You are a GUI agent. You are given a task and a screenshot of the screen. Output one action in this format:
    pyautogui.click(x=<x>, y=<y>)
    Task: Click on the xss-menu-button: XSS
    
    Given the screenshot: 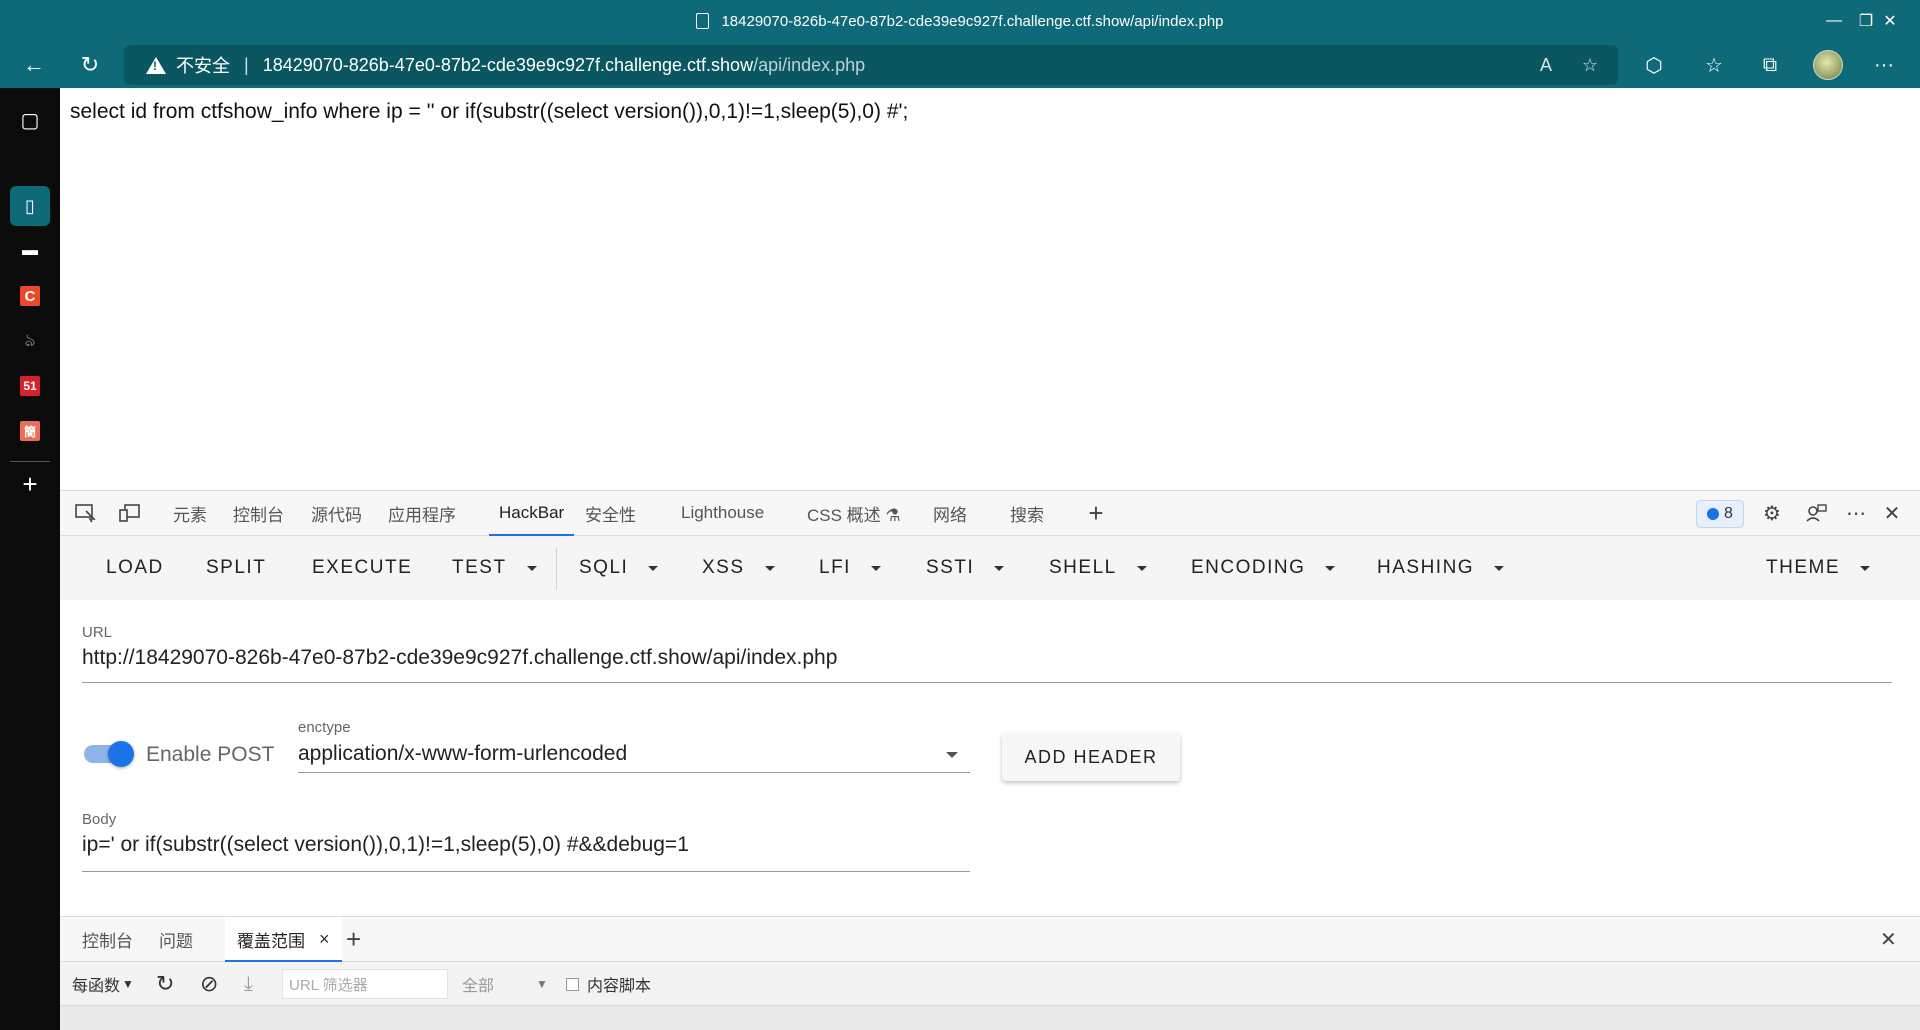 What is the action you would take?
    pyautogui.click(x=738, y=568)
    